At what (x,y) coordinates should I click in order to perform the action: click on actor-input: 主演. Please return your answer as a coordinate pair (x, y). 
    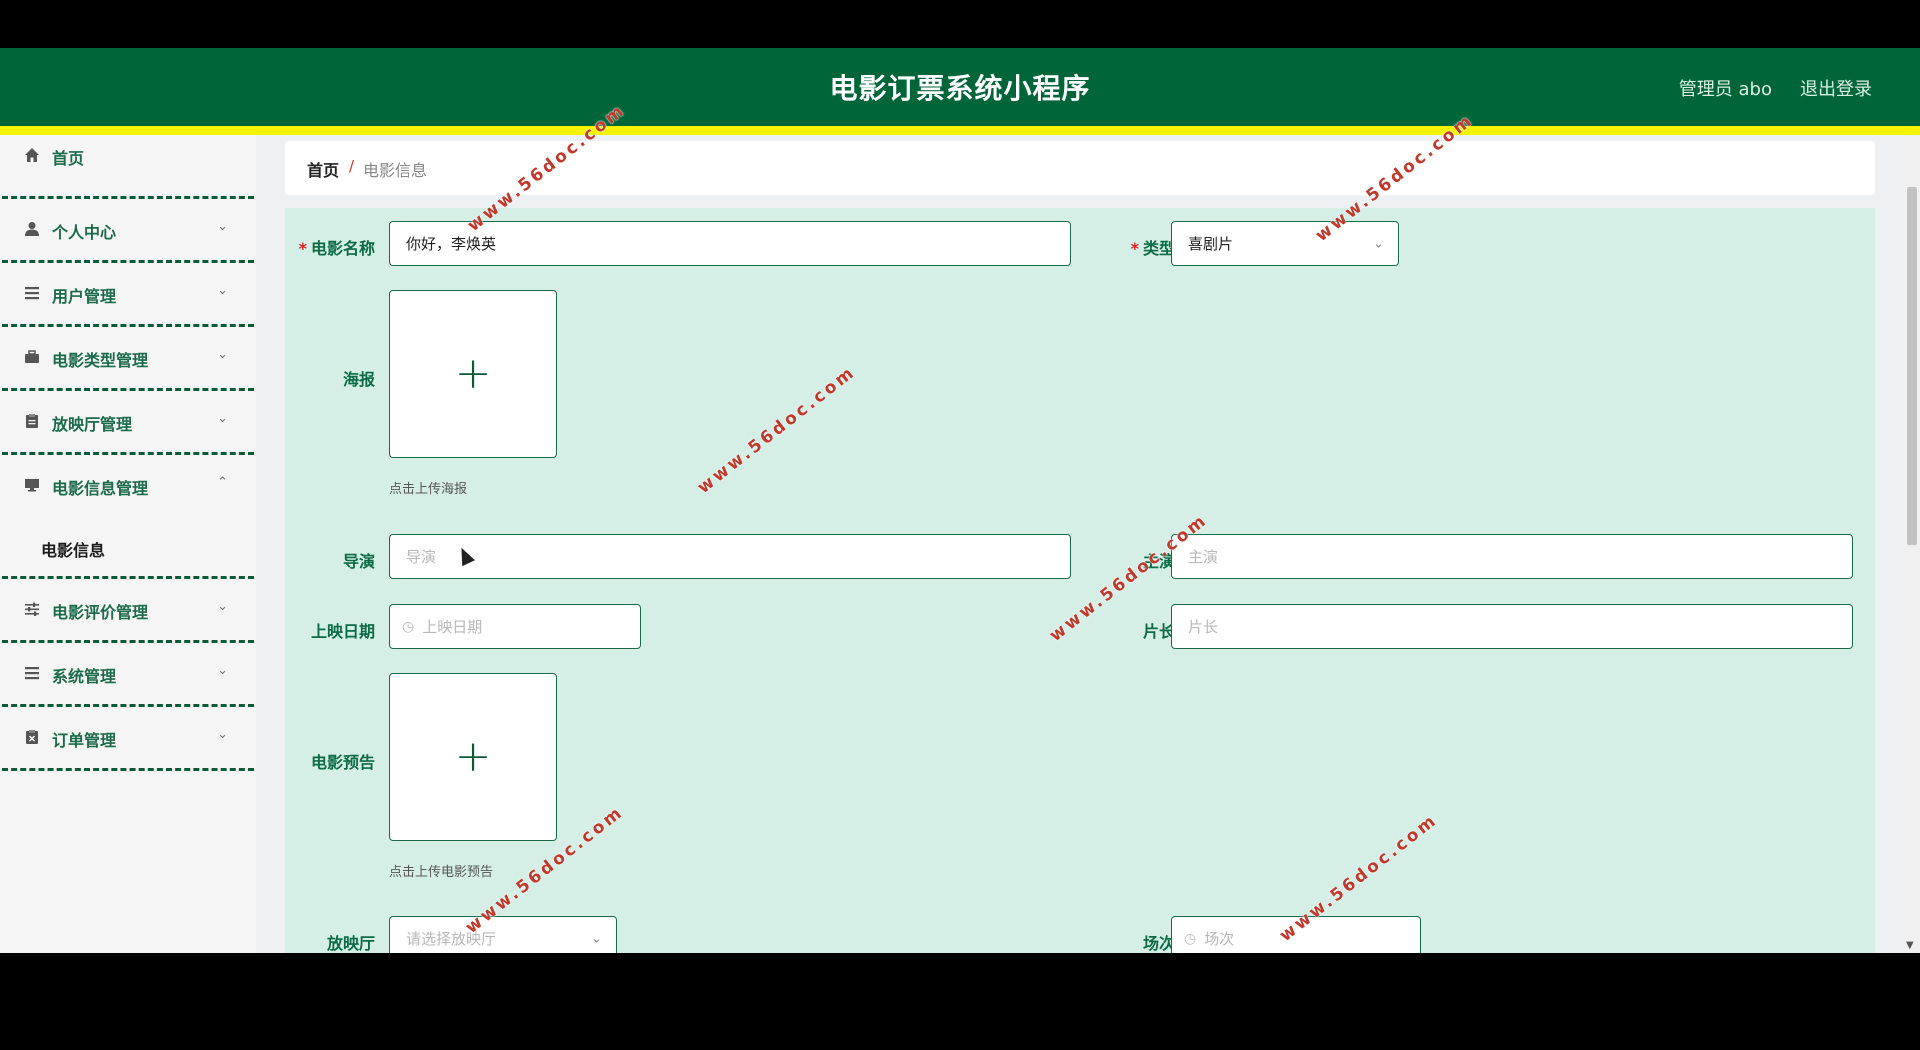
    Looking at the image, I should click on (1512, 556).